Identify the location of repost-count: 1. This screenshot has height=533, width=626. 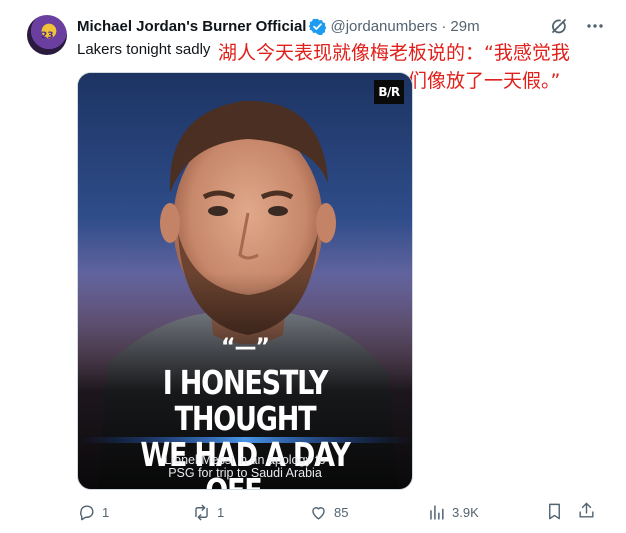
(221, 512).